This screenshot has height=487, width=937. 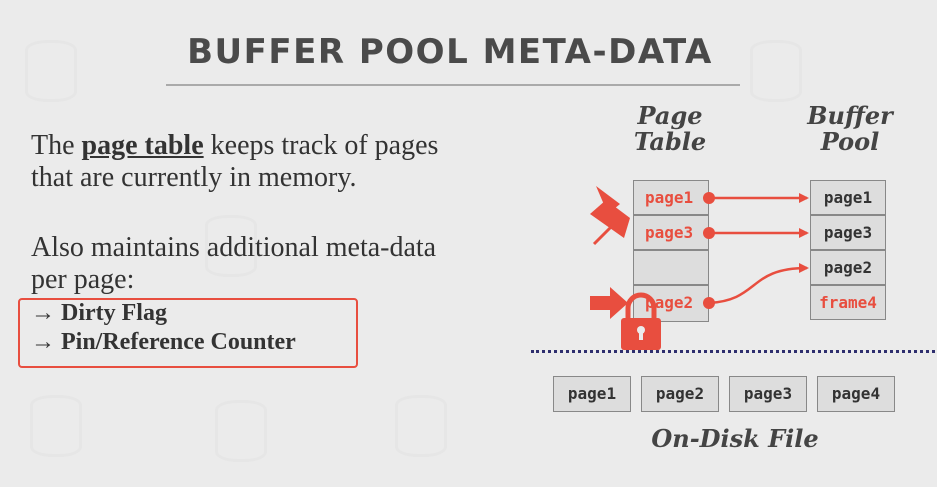 I want to click on arrow-right-icon, so click(x=609, y=303).